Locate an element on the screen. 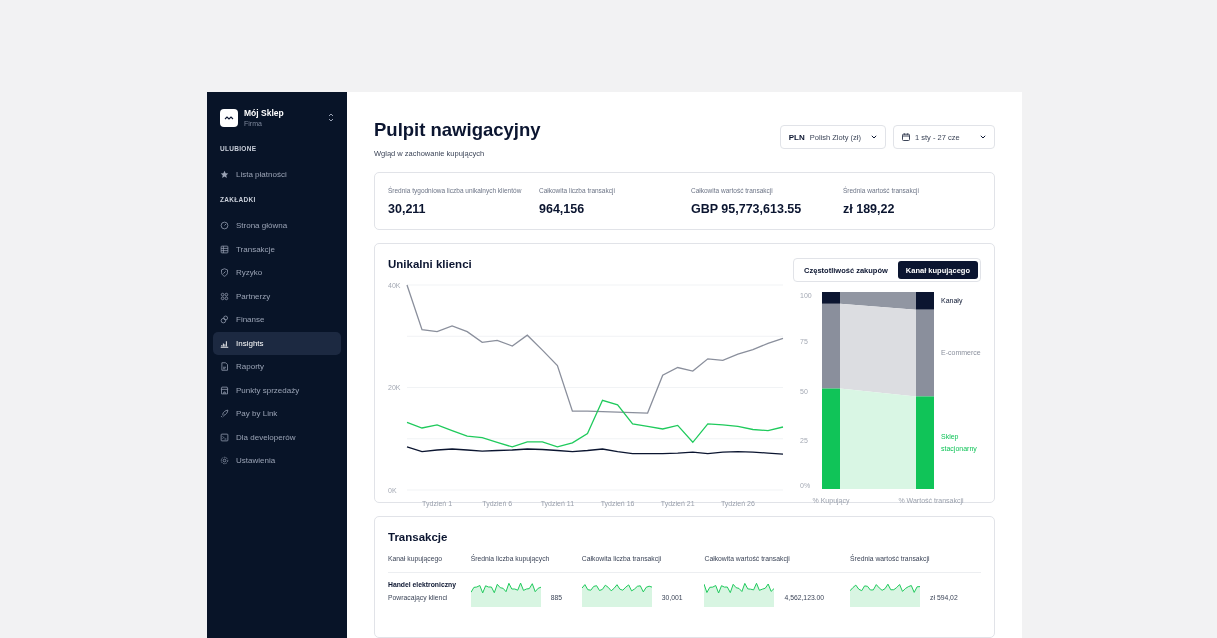  sidebar-item: Strona główna is located at coordinates (277, 225).